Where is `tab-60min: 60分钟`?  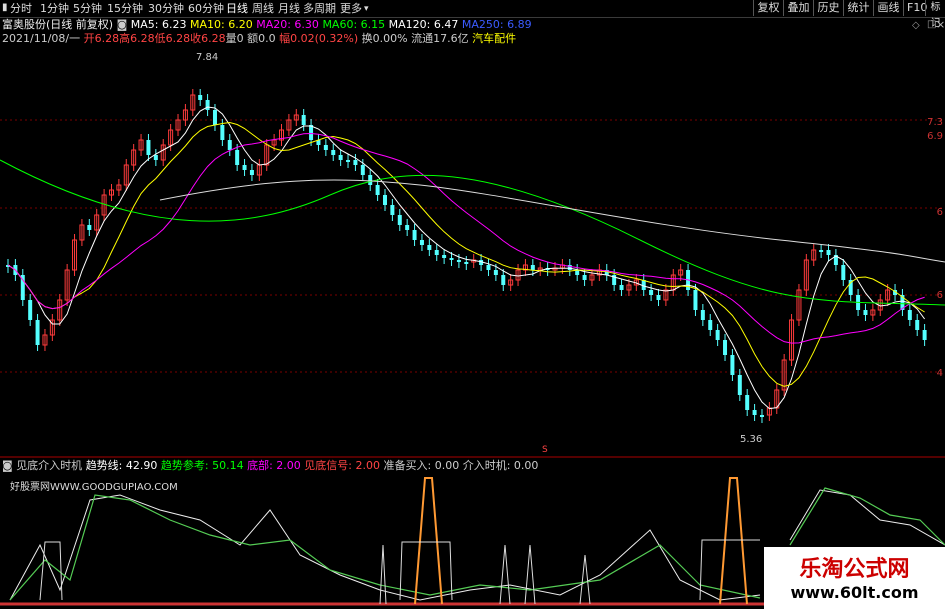
tab-60min: 60分钟 is located at coordinates (206, 8).